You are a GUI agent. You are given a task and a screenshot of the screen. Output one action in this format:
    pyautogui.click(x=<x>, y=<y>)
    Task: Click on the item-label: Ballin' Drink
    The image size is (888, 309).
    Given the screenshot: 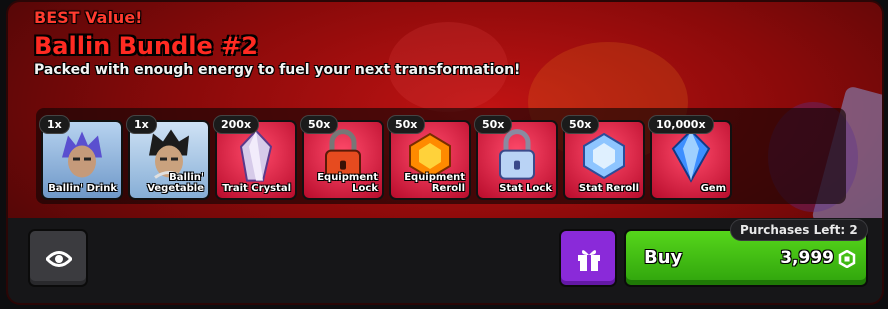 What is the action you would take?
    pyautogui.click(x=82, y=188)
    